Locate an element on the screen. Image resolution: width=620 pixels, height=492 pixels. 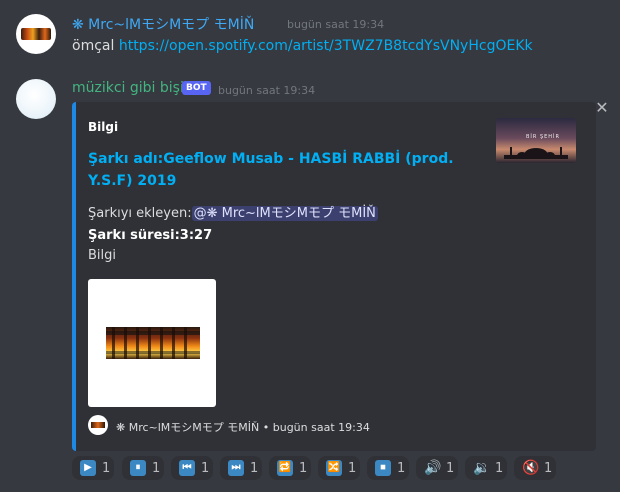
reaction-volume-down: 🔉 1 is located at coordinates (486, 468).